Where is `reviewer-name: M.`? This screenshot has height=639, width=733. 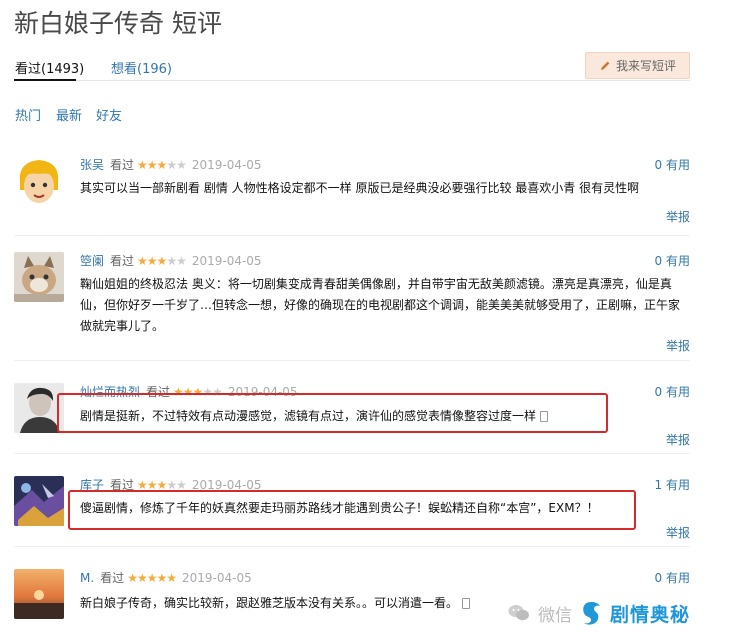
reviewer-name: M. is located at coordinates (87, 578).